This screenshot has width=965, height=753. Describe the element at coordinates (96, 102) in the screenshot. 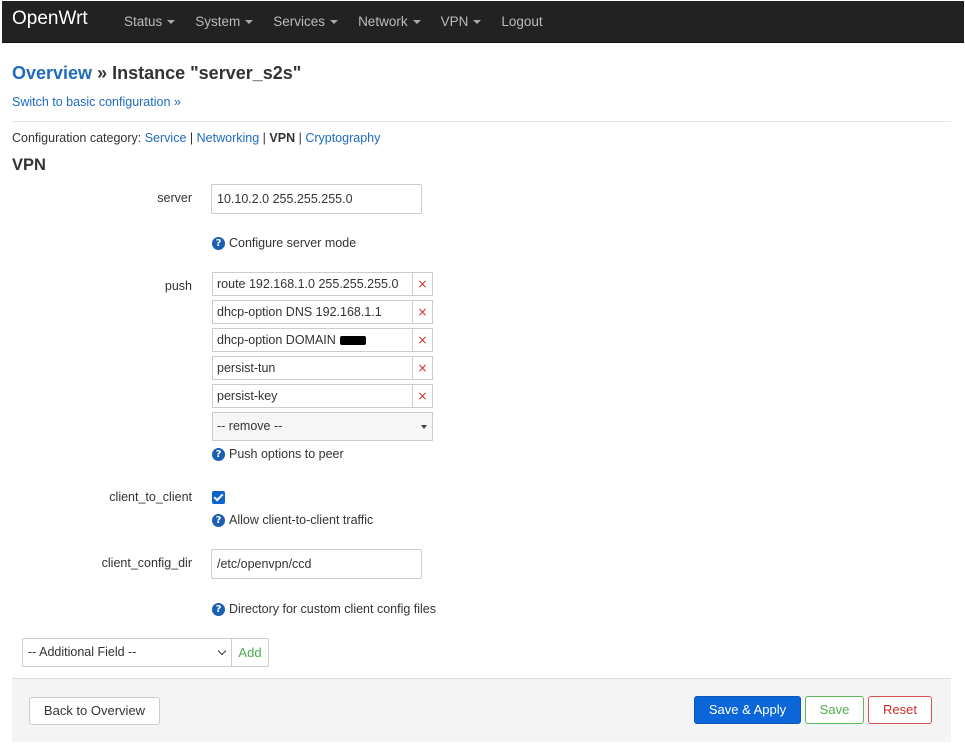

I see `switch-basic-config-link: Switch to basic configuration »` at that location.